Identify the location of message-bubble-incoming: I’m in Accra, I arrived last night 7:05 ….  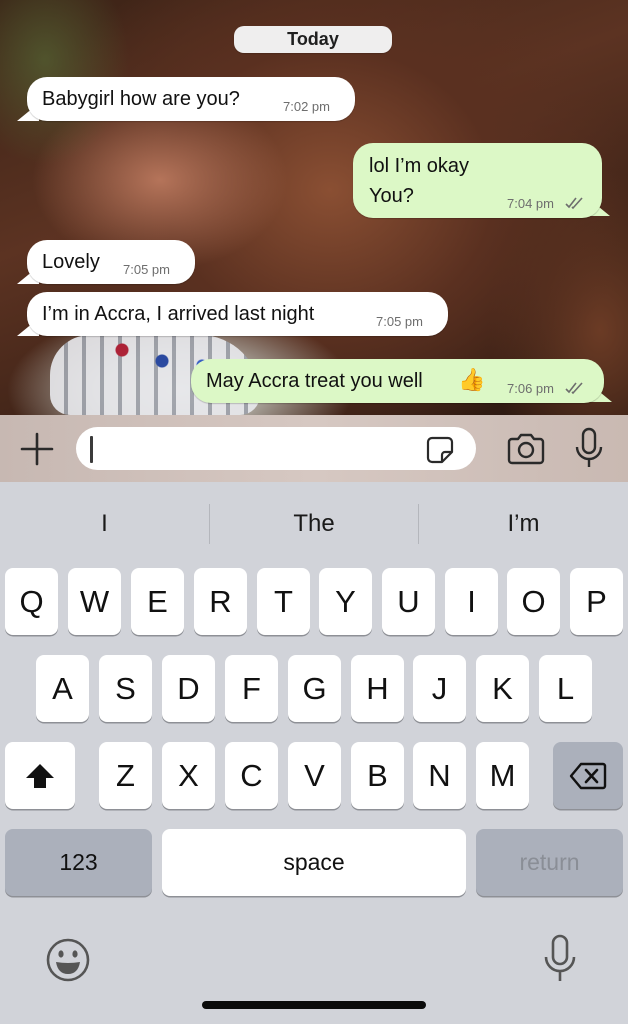
(237, 314).